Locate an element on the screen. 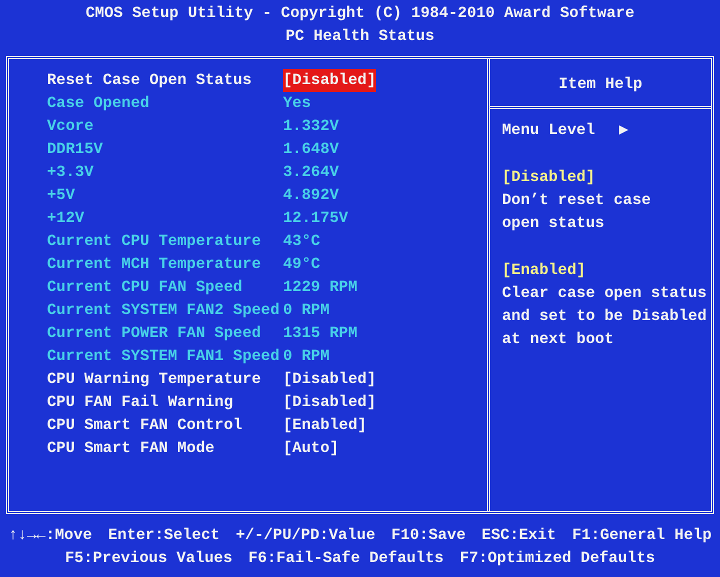 This screenshot has height=577, width=720. setting-label: CPU Smart FAN Control is located at coordinates (144, 425).